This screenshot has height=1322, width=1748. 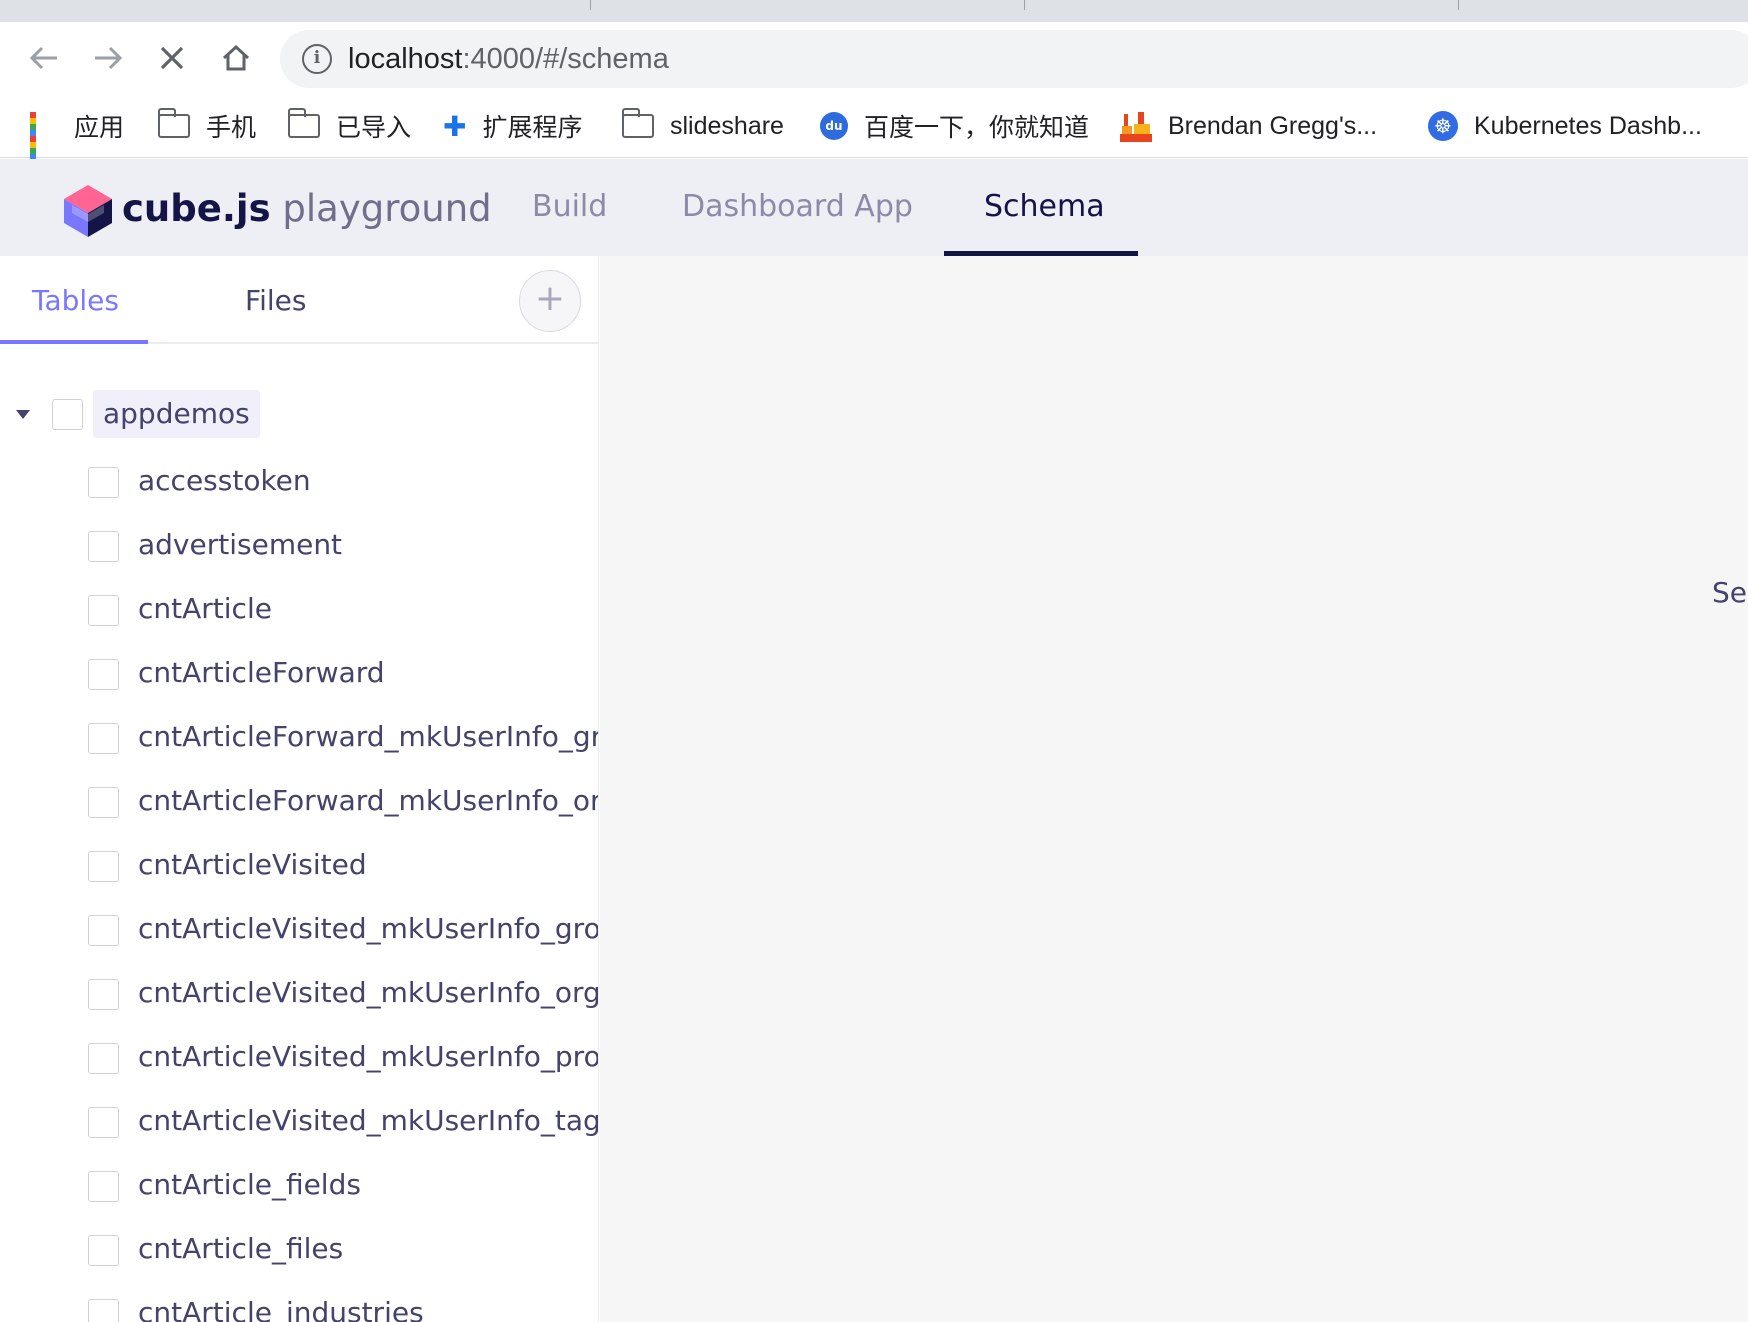 I want to click on tab-schema: Schema, so click(x=1044, y=206).